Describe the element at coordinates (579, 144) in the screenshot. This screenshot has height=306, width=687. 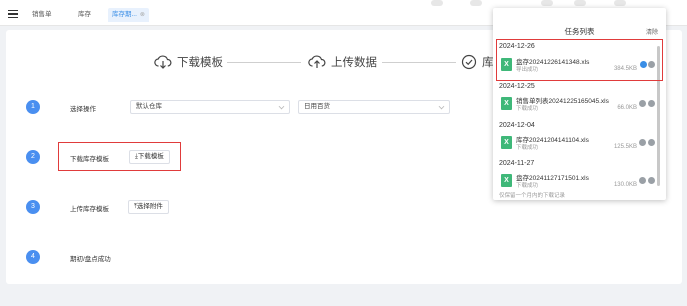
I see `task-item: X 库存20241204141104.xls 下载成功 125.5KB` at that location.